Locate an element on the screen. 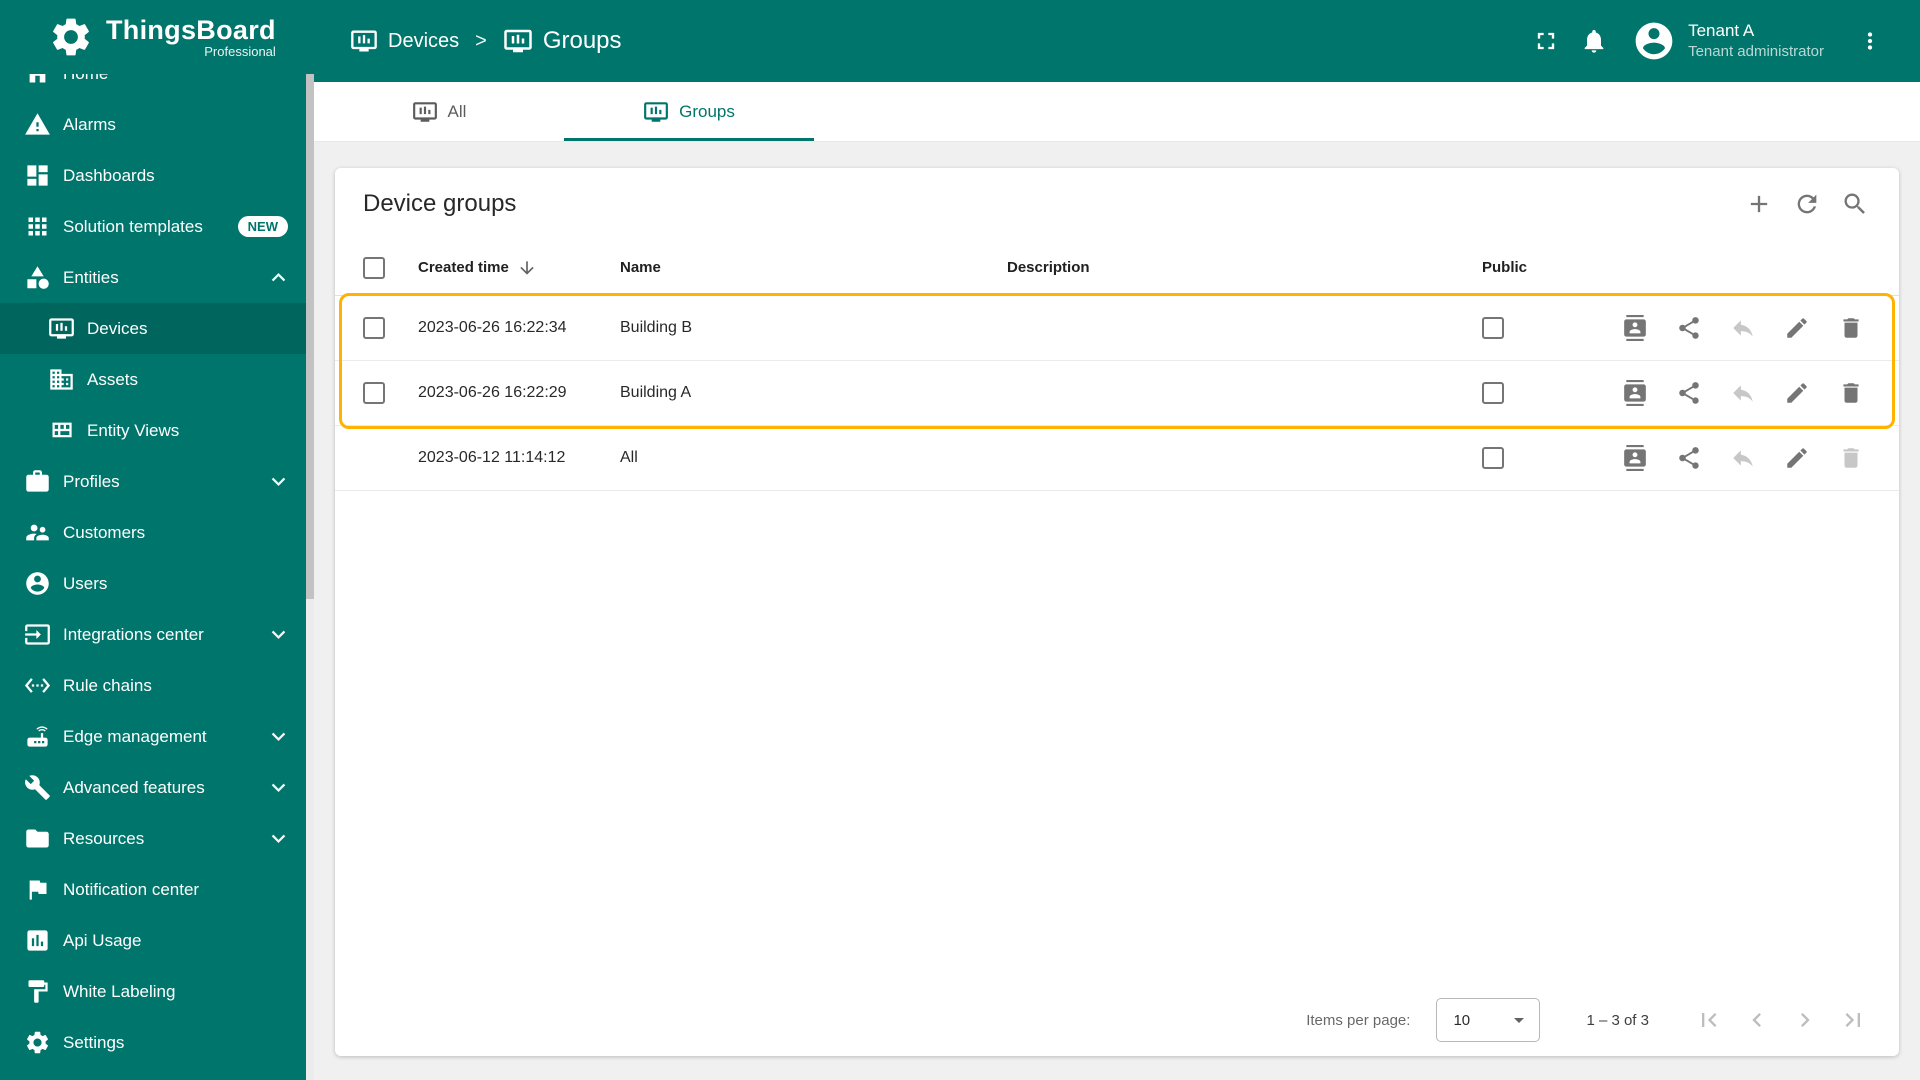 The width and height of the screenshot is (1920, 1080). sidebar-item-entity-views: Entity Views is located at coordinates (157, 430).